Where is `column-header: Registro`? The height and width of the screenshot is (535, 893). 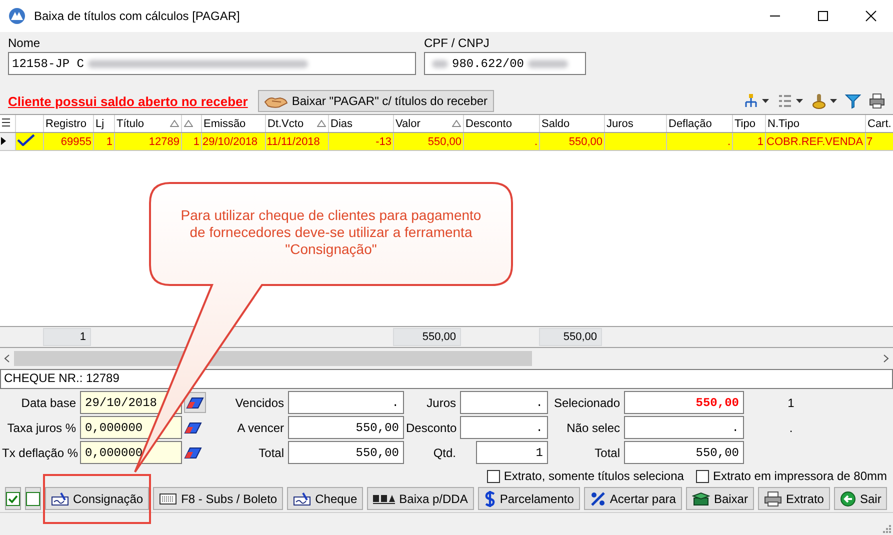
column-header: Registro is located at coordinates (68, 123).